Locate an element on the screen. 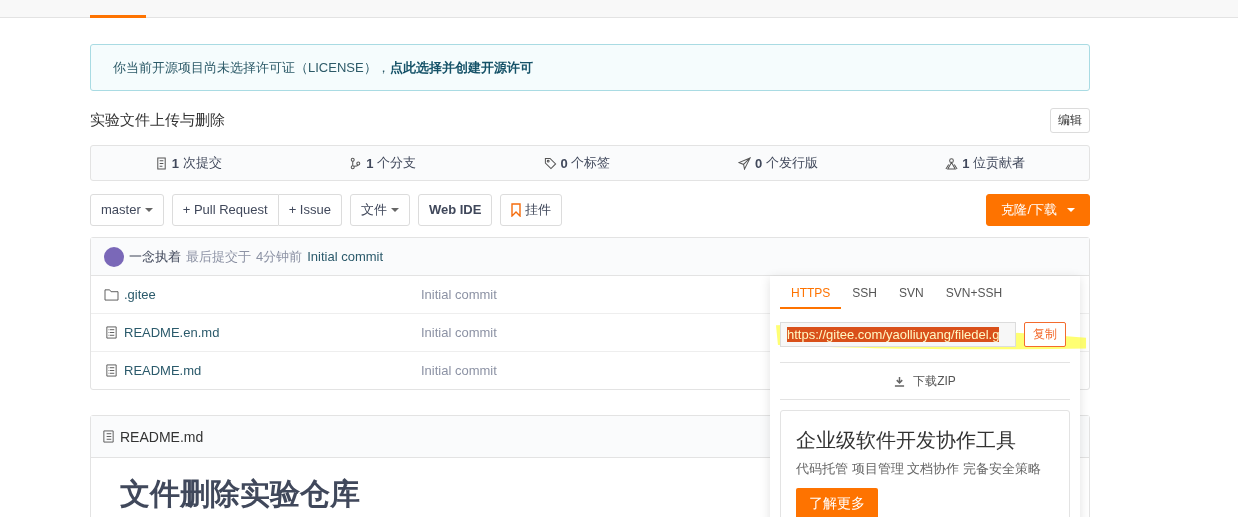 Image resolution: width=1238 pixels, height=517 pixels. file-link: README.md is located at coordinates (163, 370).